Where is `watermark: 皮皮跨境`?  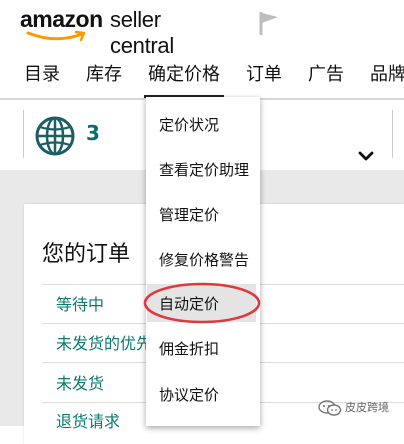 watermark: 皮皮跨境 is located at coordinates (361, 408).